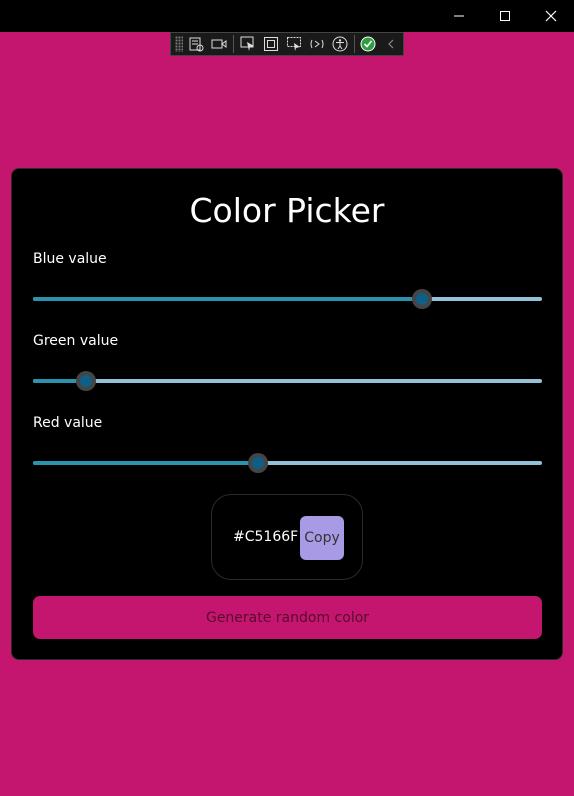 The height and width of the screenshot is (796, 574). Describe the element at coordinates (287, 210) in the screenshot. I see `page-title: Color Picker` at that location.